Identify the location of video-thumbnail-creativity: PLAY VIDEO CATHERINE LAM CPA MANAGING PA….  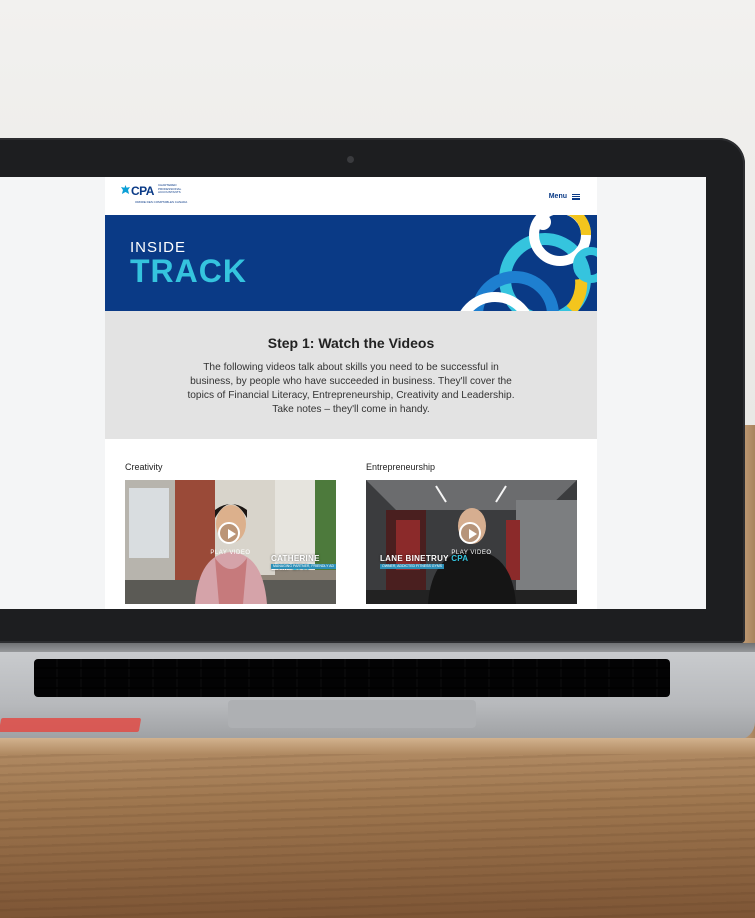
(230, 542).